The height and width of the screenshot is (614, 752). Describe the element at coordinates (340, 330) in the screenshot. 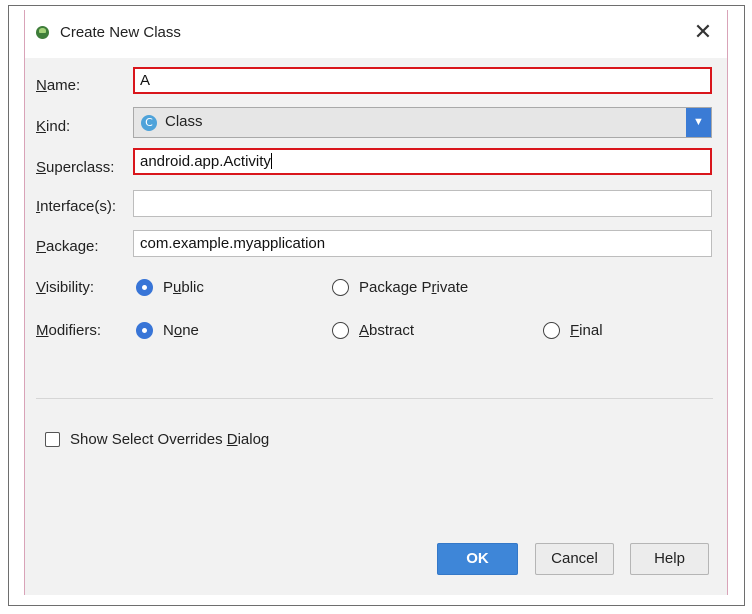

I see `modifiers-abstract-radio` at that location.